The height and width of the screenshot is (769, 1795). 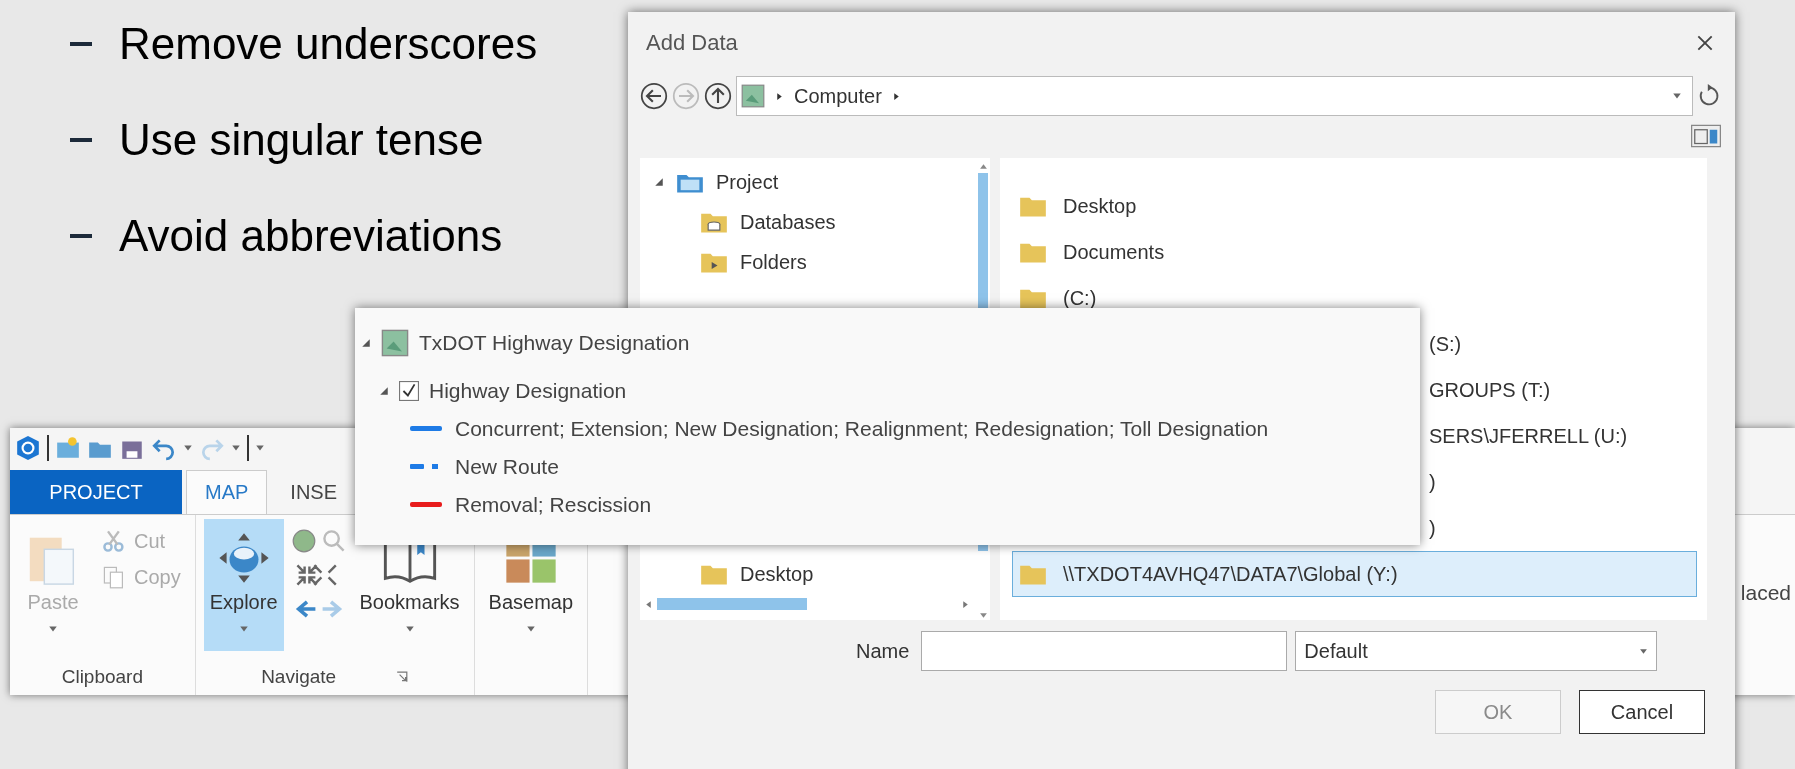 What do you see at coordinates (1642, 712) in the screenshot?
I see `dialog-button: Cancel` at bounding box center [1642, 712].